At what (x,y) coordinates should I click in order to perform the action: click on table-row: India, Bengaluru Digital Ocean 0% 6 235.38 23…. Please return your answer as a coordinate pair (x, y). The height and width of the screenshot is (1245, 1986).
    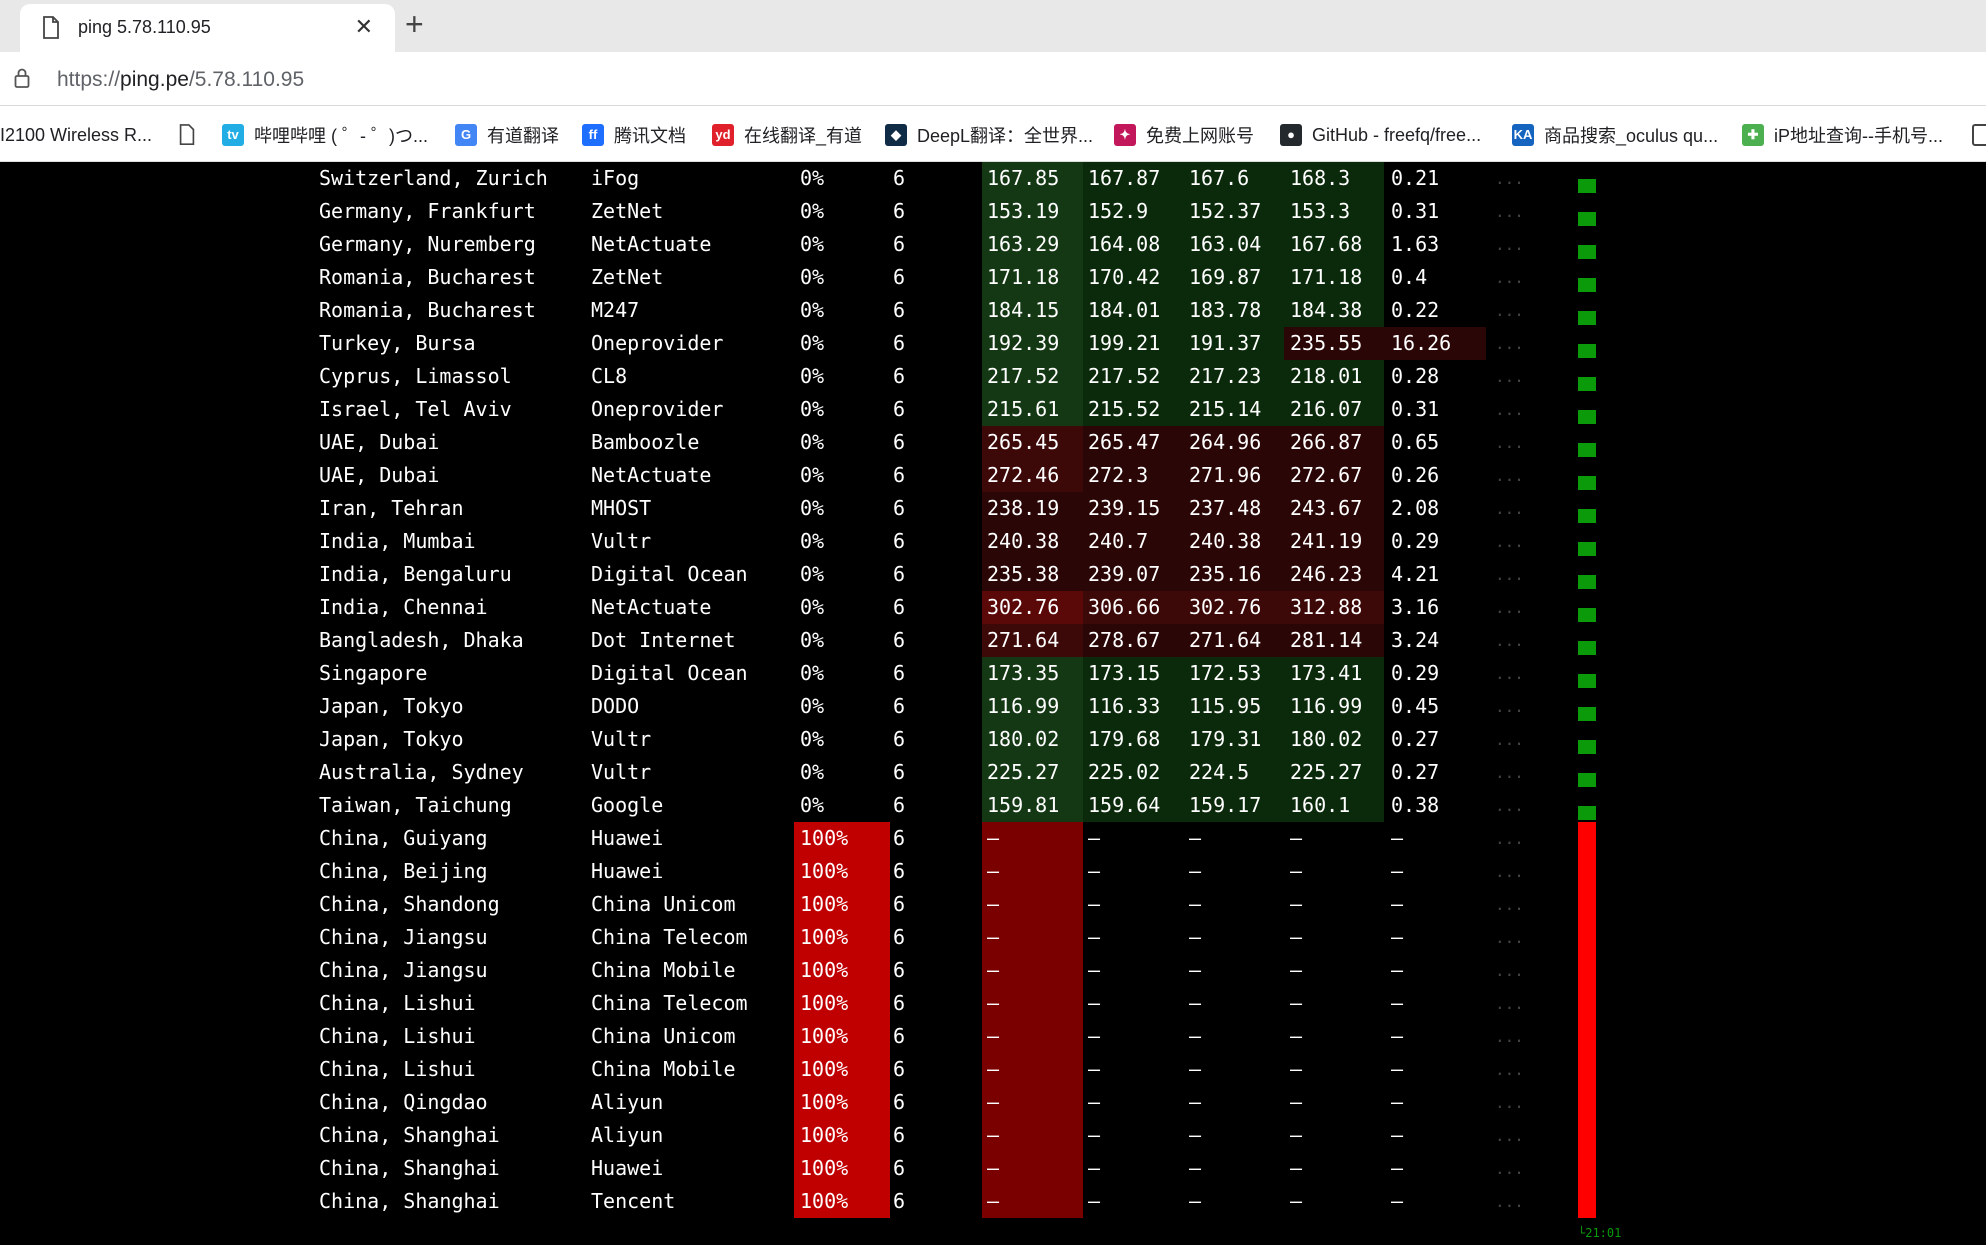
    Looking at the image, I should click on (993, 574).